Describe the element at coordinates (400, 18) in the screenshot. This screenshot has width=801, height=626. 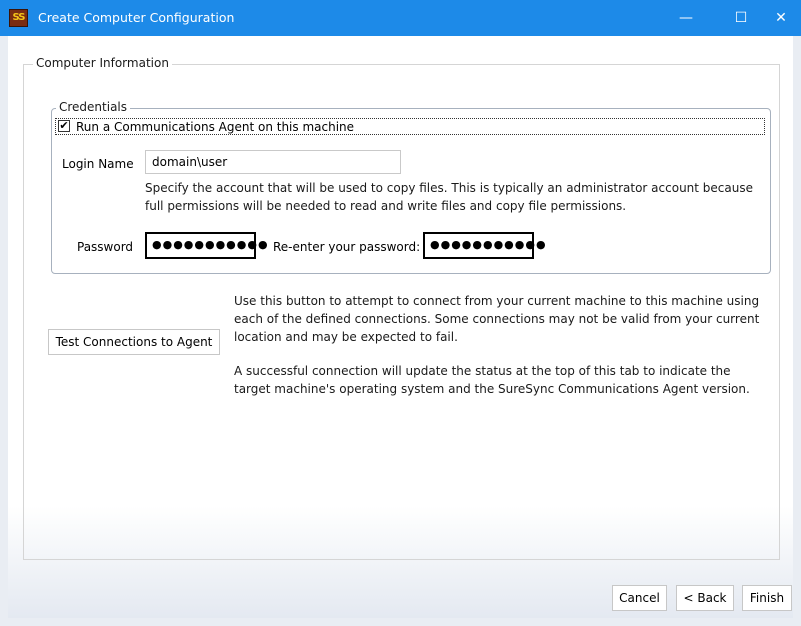
I see `title-bar: SS Create Computer Configuration — ☐ ✕` at that location.